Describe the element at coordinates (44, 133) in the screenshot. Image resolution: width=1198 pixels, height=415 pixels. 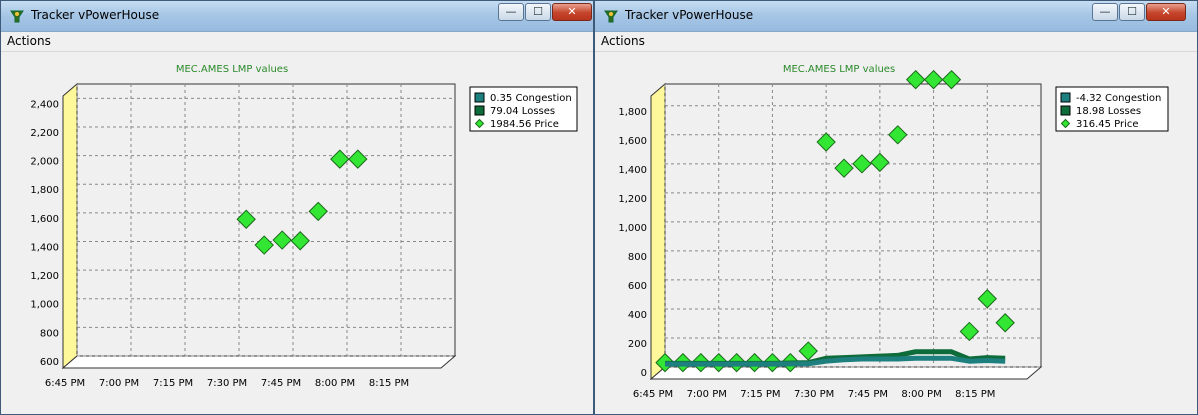
I see `y-tick-label: 2,200` at that location.